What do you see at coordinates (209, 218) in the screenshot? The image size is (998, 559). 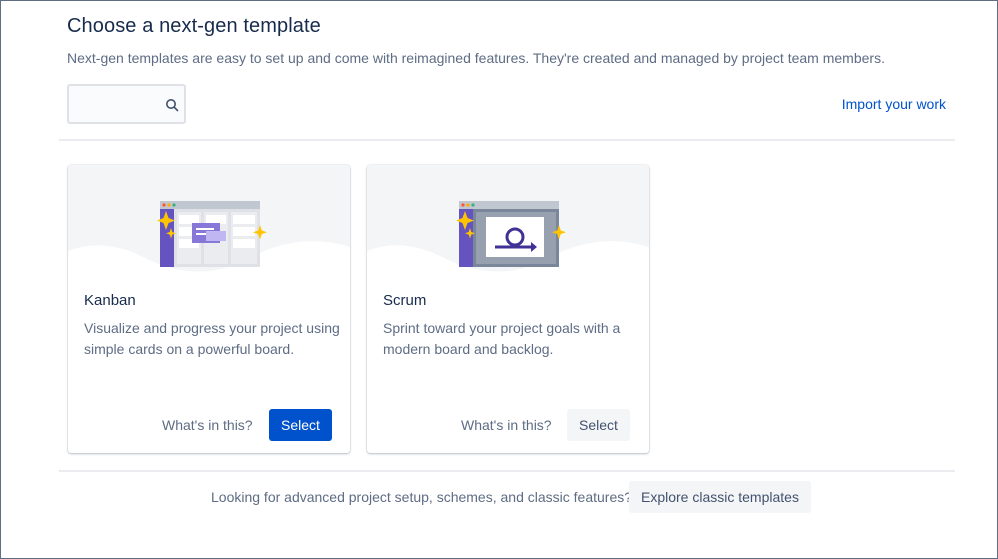 I see `kanban-illustration` at bounding box center [209, 218].